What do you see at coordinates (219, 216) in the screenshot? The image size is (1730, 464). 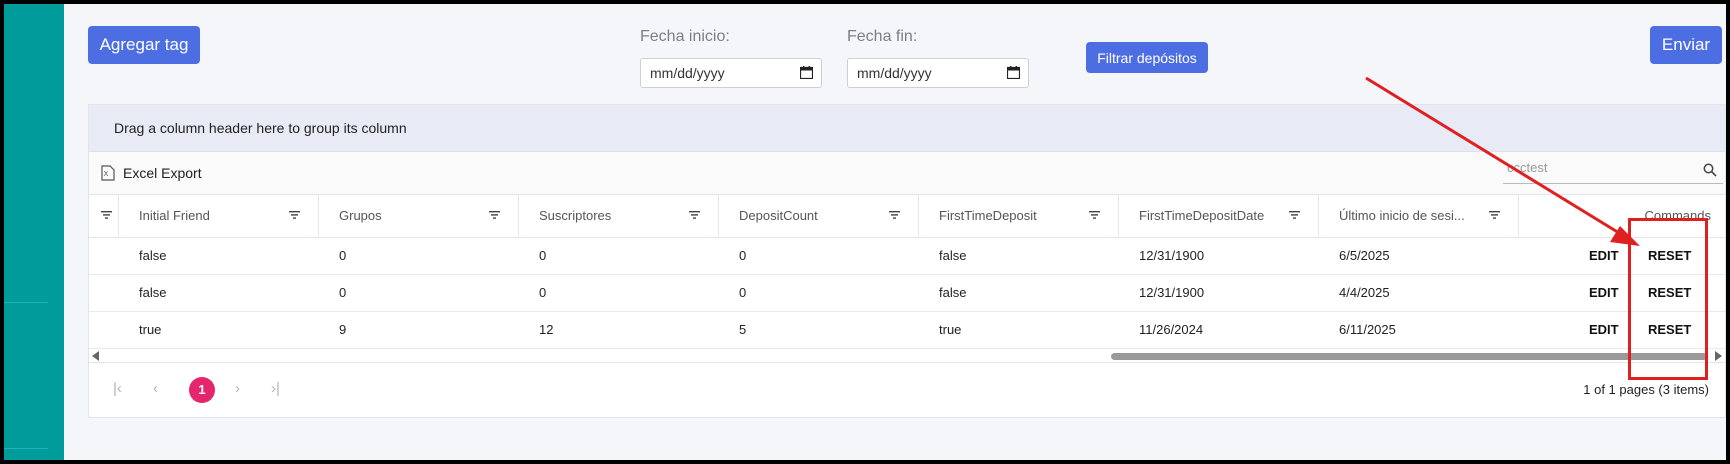 I see `column-header-initial-friend: Initial Friend` at bounding box center [219, 216].